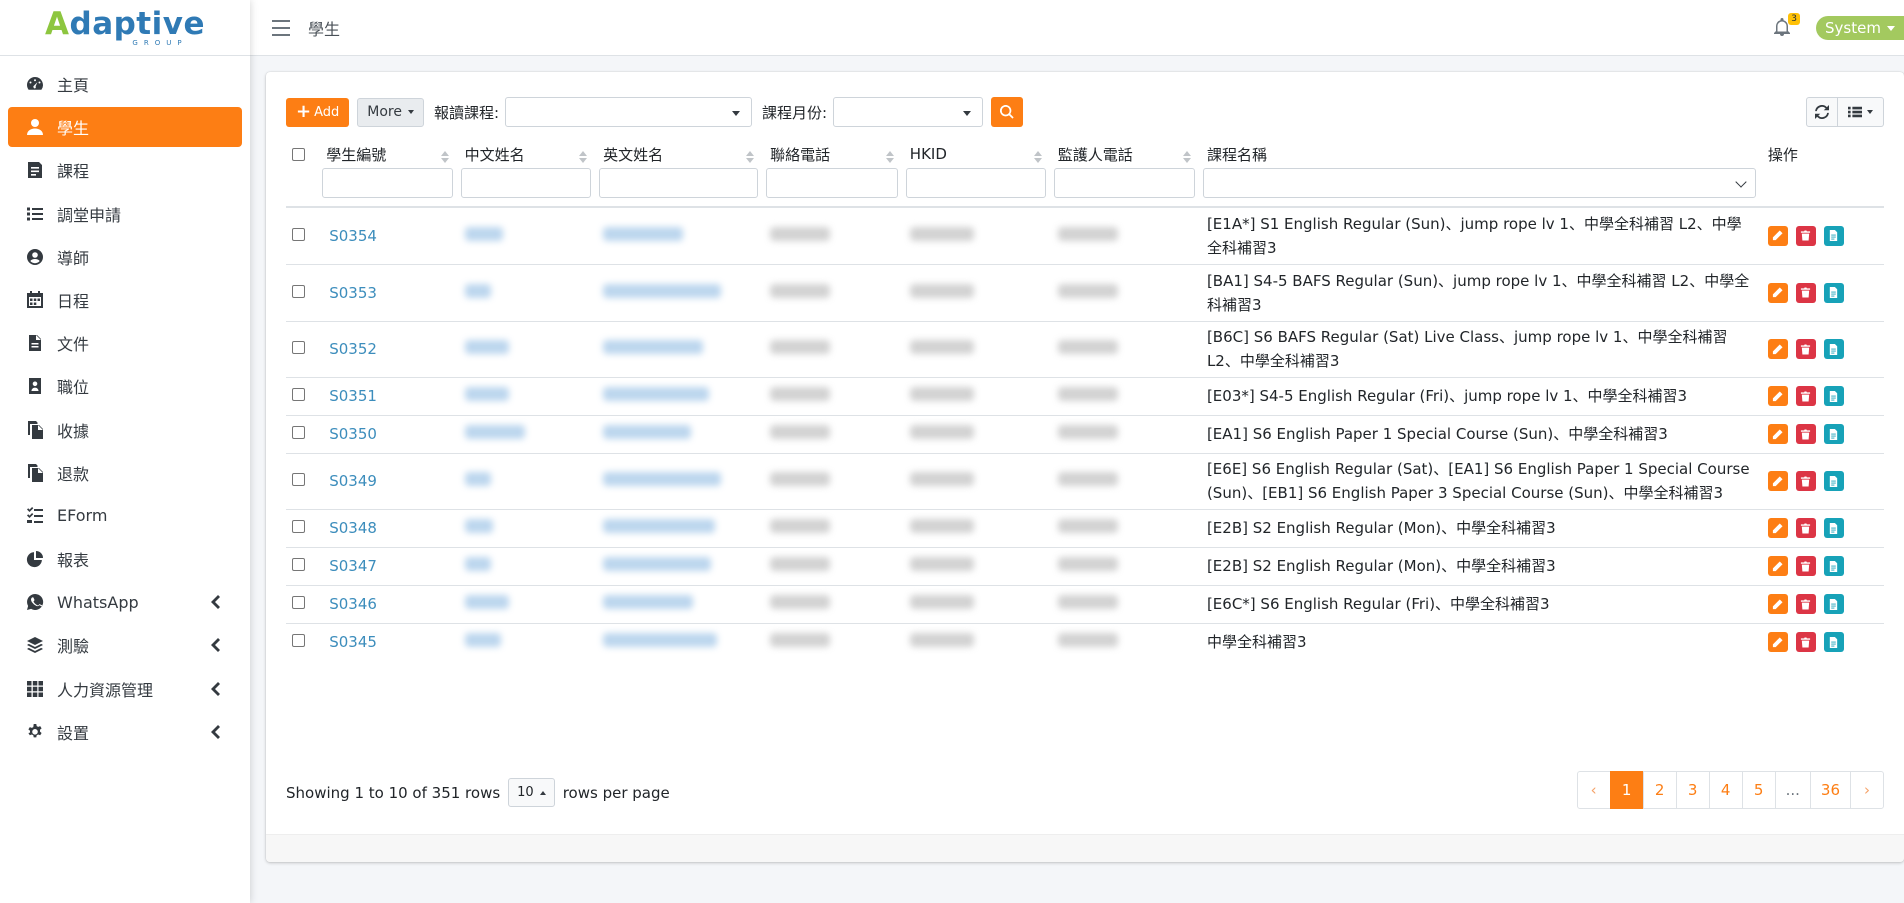 This screenshot has height=903, width=1904. Describe the element at coordinates (1626, 790) in the screenshot. I see `page-button: 1` at that location.